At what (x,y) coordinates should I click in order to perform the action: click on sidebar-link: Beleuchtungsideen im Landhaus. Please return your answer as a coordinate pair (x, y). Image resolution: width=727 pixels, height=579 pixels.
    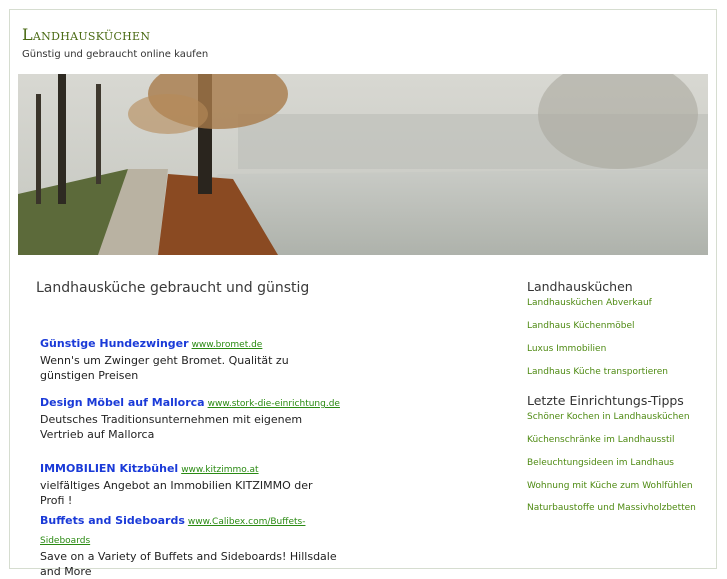
    Looking at the image, I should click on (600, 463).